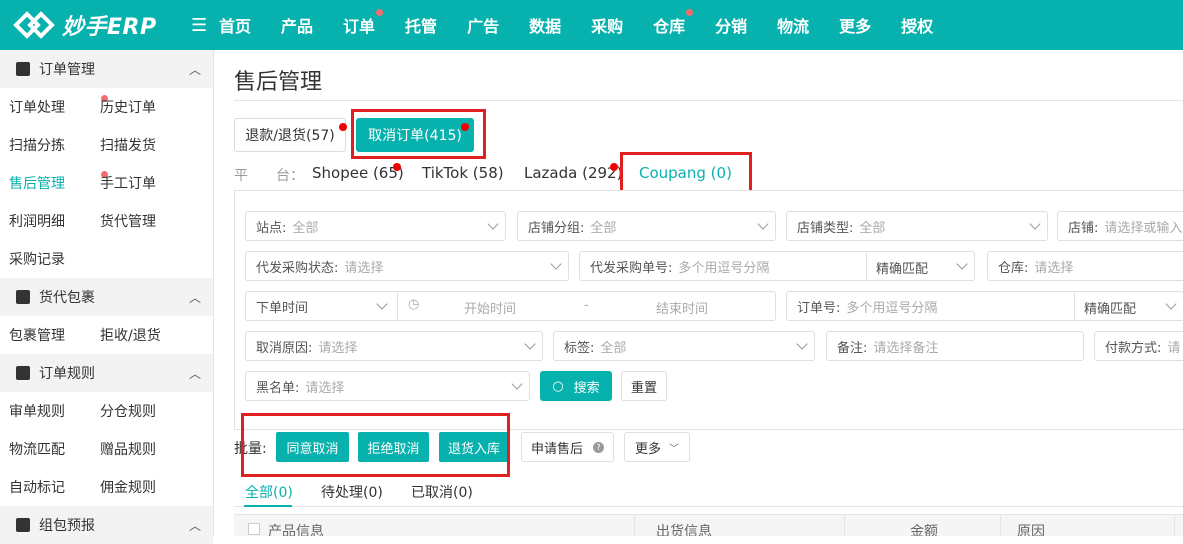  Describe the element at coordinates (573, 173) in the screenshot. I see `platform-lazada: Lazada (292)` at that location.